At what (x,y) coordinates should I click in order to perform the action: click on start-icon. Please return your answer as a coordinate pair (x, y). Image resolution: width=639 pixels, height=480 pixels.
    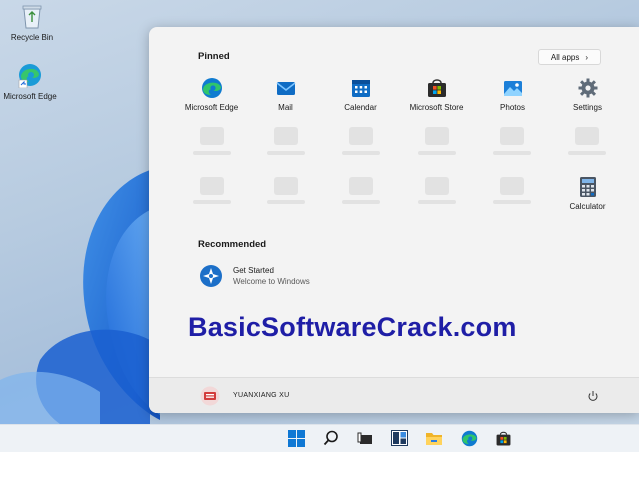
    Looking at the image, I should click on (296, 438).